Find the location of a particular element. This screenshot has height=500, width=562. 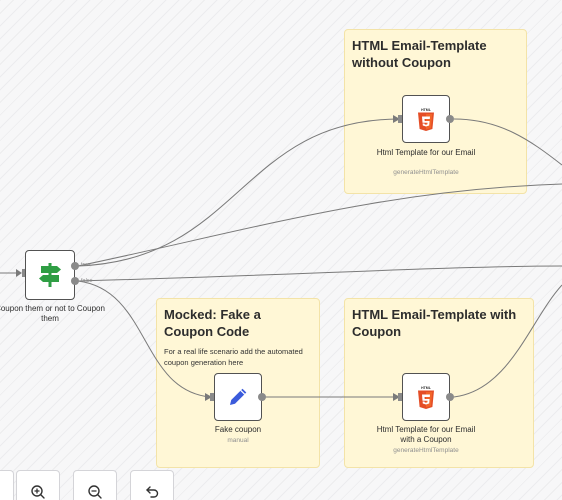

connection-true-offscreen is located at coordinates (319, 225).